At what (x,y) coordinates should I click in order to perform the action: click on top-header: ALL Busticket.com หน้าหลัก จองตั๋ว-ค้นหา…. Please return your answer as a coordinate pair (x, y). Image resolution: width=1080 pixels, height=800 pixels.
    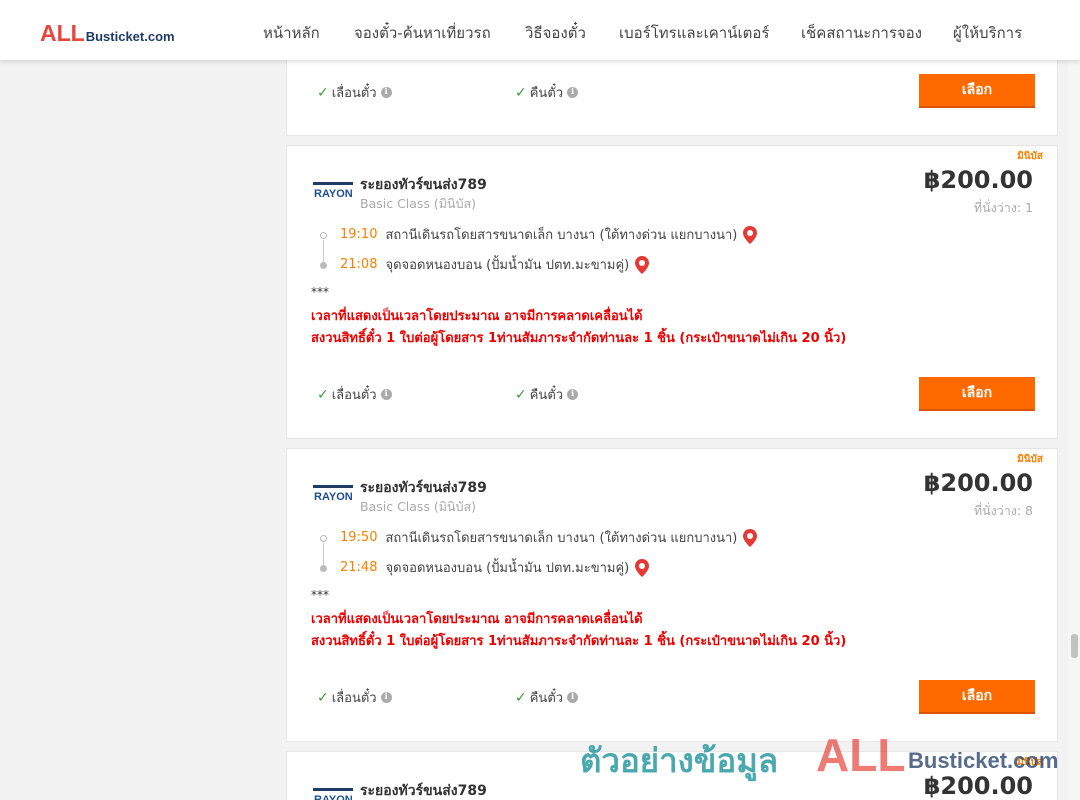
    Looking at the image, I should click on (540, 30).